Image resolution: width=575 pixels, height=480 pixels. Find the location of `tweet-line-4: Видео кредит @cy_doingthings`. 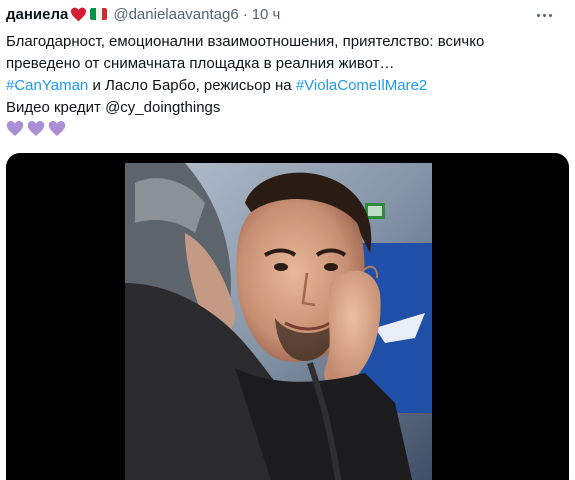

tweet-line-4: Видео кредит @cy_doingthings is located at coordinates (113, 107).